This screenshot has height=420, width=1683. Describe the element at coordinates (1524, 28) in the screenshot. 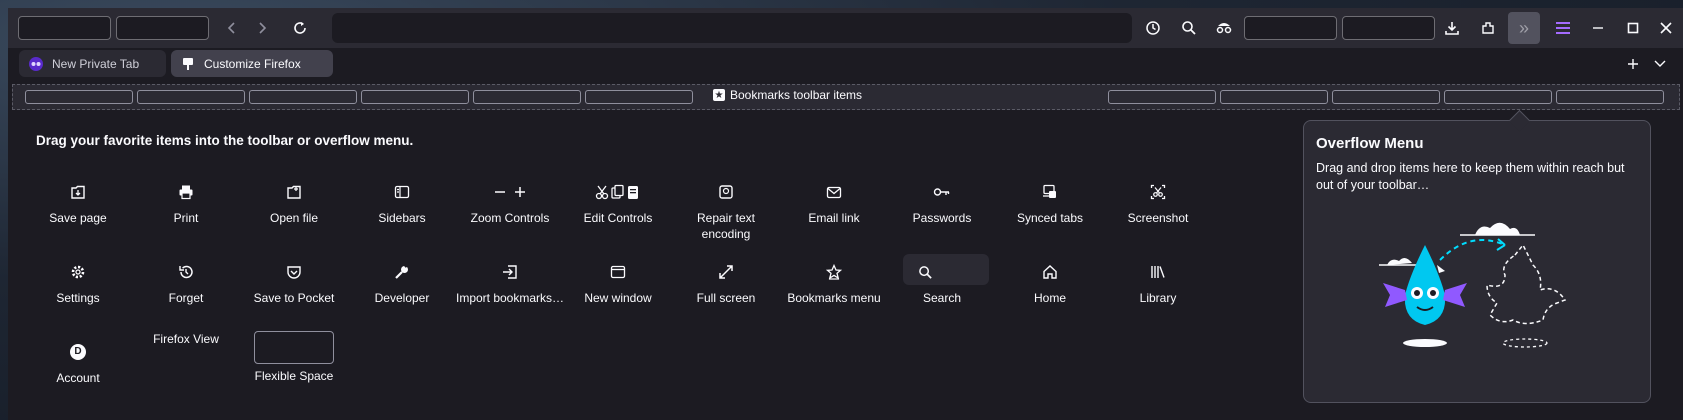

I see `overflow-chevron-icon: »` at that location.